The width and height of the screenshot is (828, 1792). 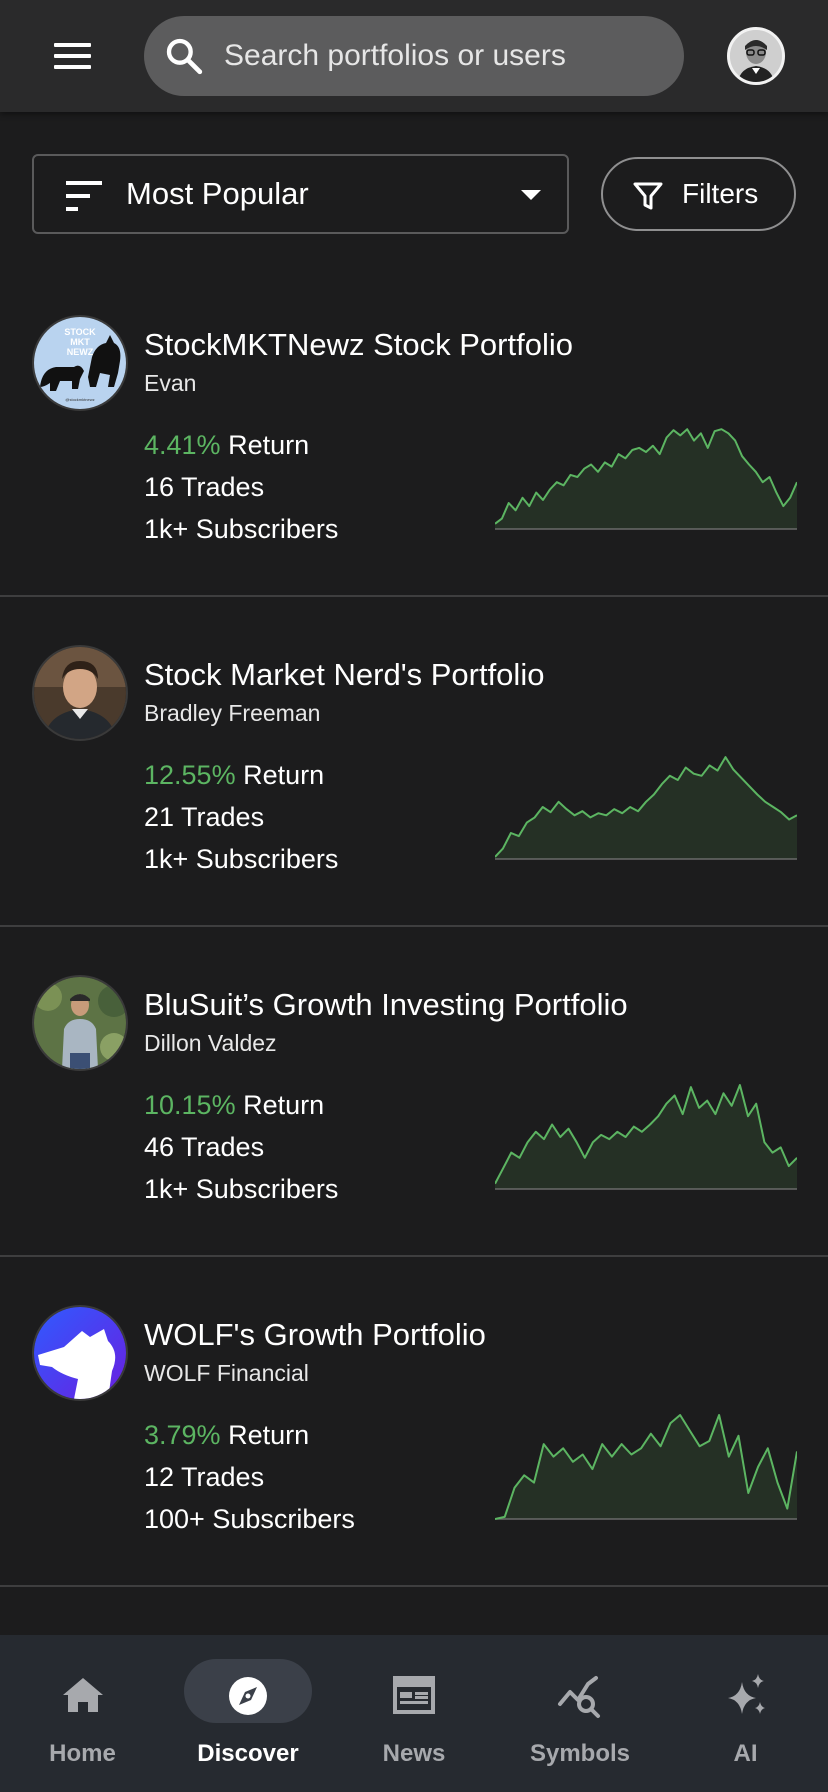 I want to click on portfolio-title: StockMKTNewz Stock Portfolio, so click(x=358, y=344).